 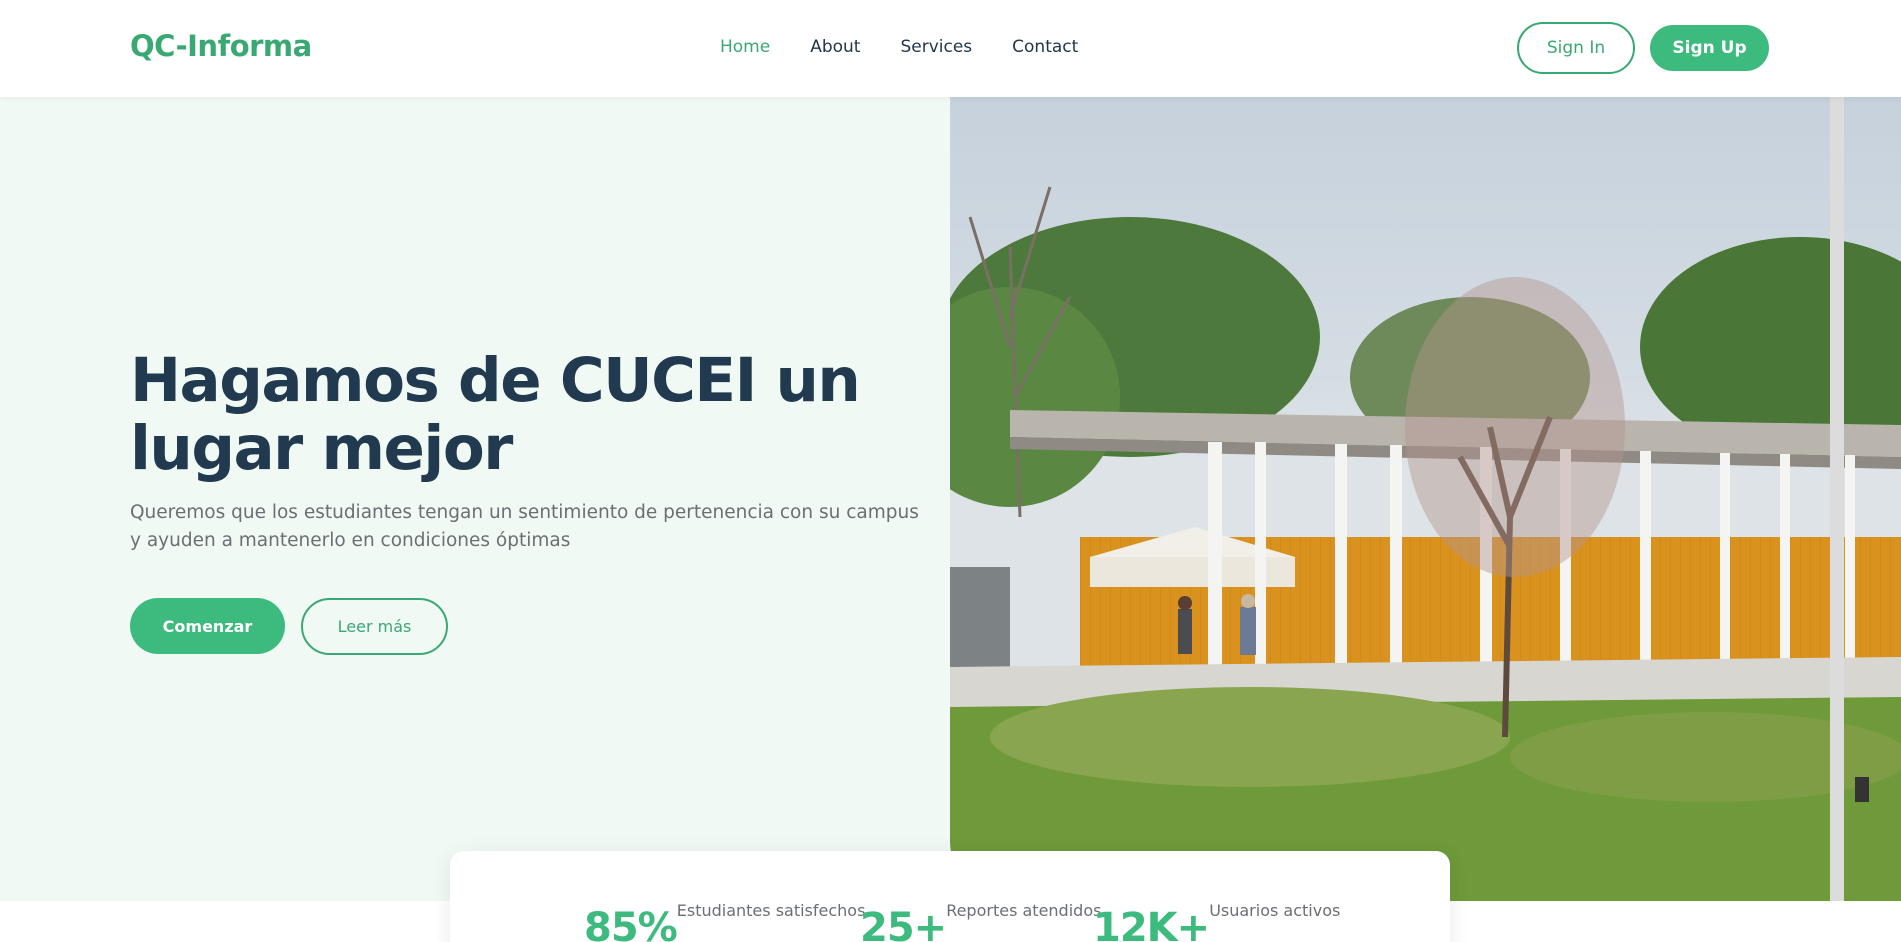 What do you see at coordinates (631, 923) in the screenshot?
I see `stat-value: 85%` at bounding box center [631, 923].